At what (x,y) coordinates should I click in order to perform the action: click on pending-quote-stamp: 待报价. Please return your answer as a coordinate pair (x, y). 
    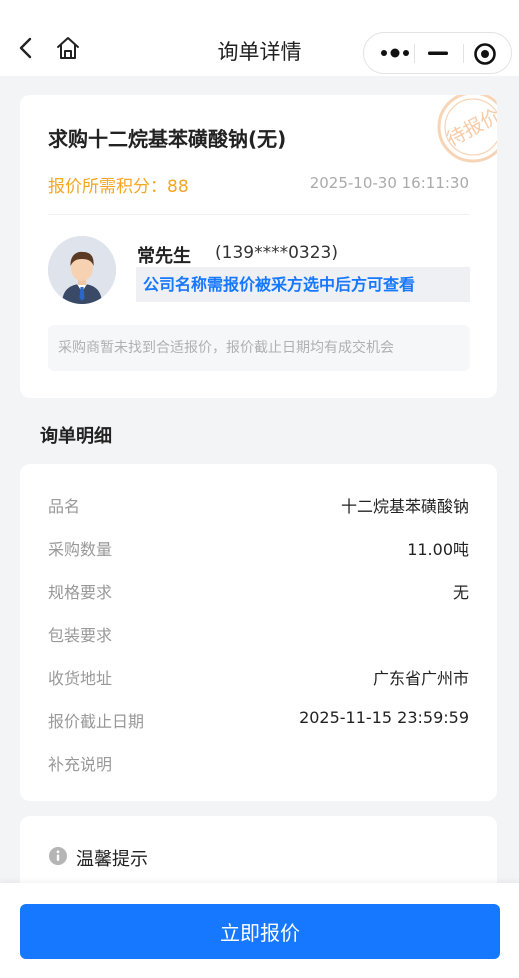
    Looking at the image, I should click on (467, 129).